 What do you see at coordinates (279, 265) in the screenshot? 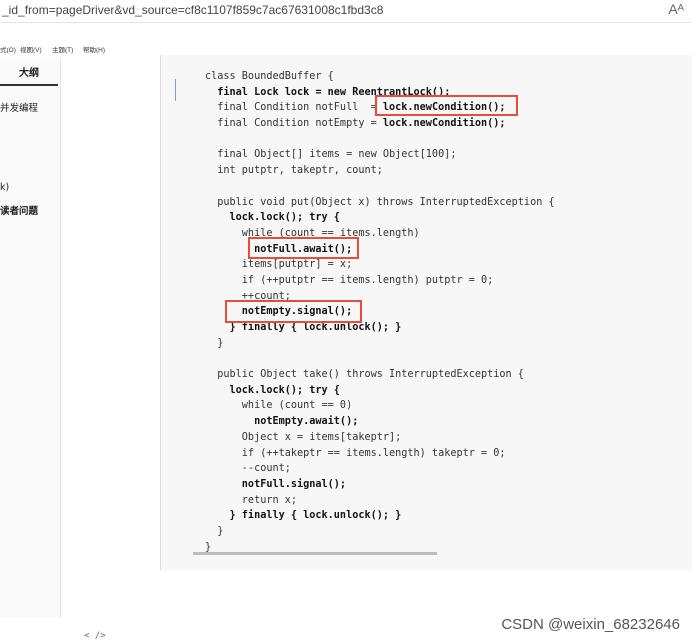
I see `code-token: items[putptr] = x;` at bounding box center [279, 265].